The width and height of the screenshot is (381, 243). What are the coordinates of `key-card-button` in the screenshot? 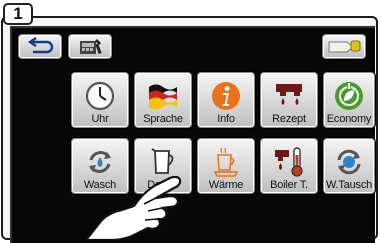 It's located at (344, 46).